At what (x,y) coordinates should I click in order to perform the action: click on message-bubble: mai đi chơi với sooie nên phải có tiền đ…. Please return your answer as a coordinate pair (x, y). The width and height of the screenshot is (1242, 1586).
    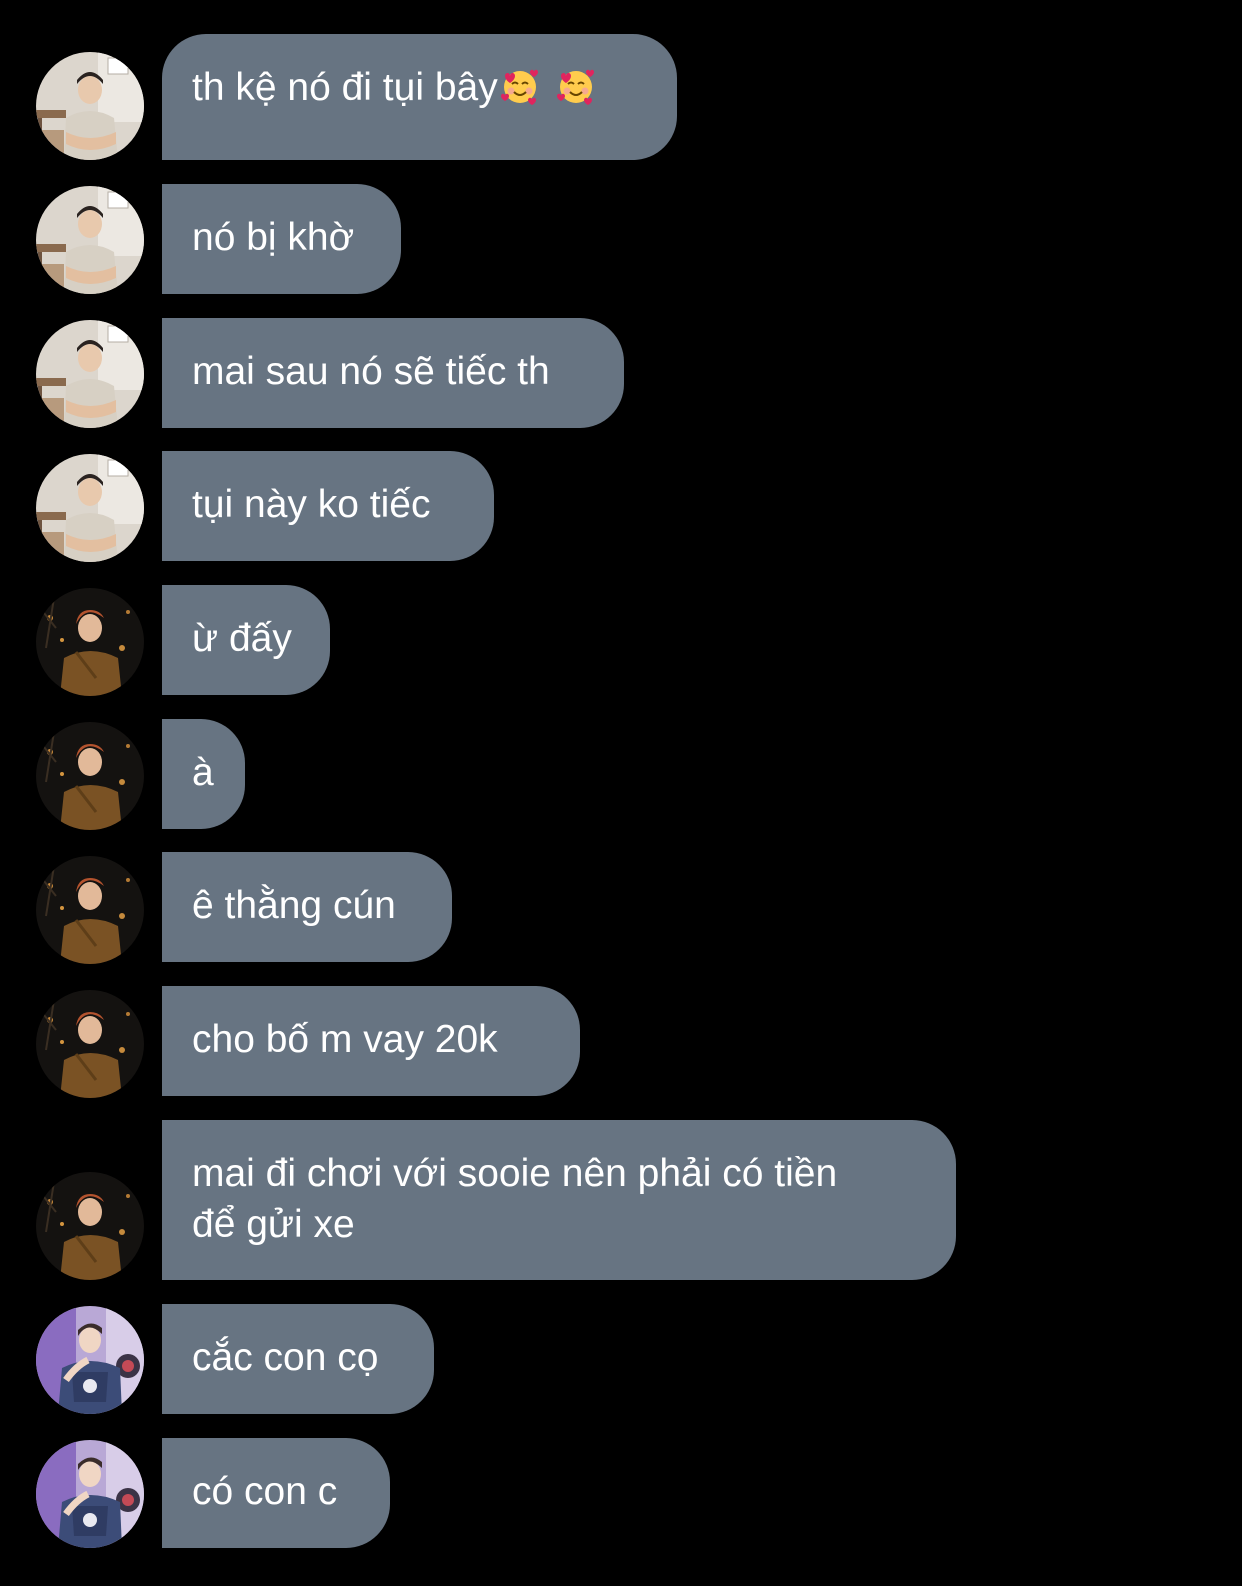
    Looking at the image, I should click on (559, 1200).